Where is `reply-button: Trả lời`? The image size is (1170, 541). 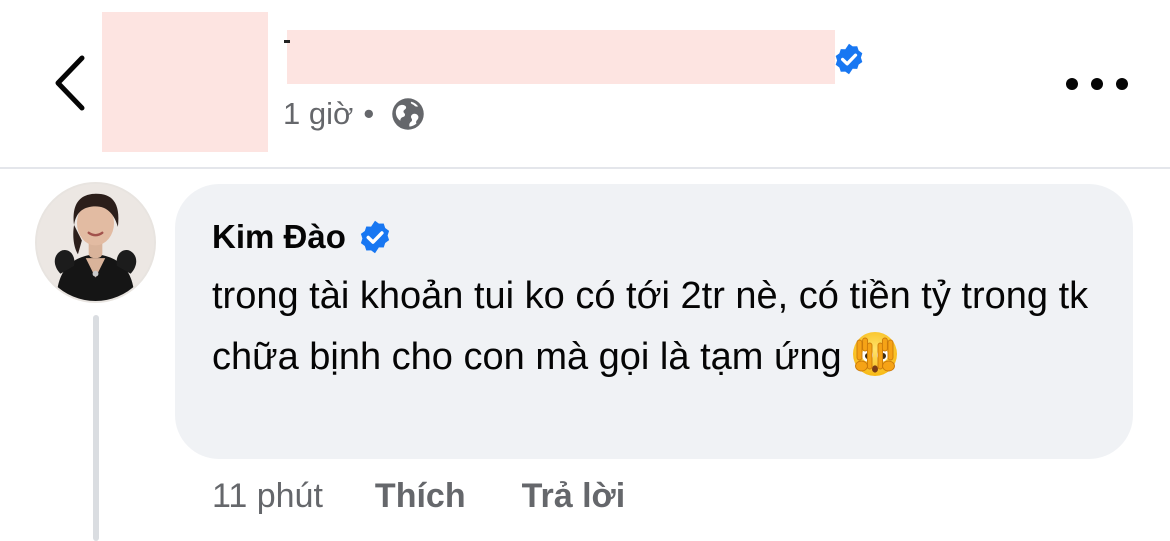 reply-button: Trả lời is located at coordinates (574, 496).